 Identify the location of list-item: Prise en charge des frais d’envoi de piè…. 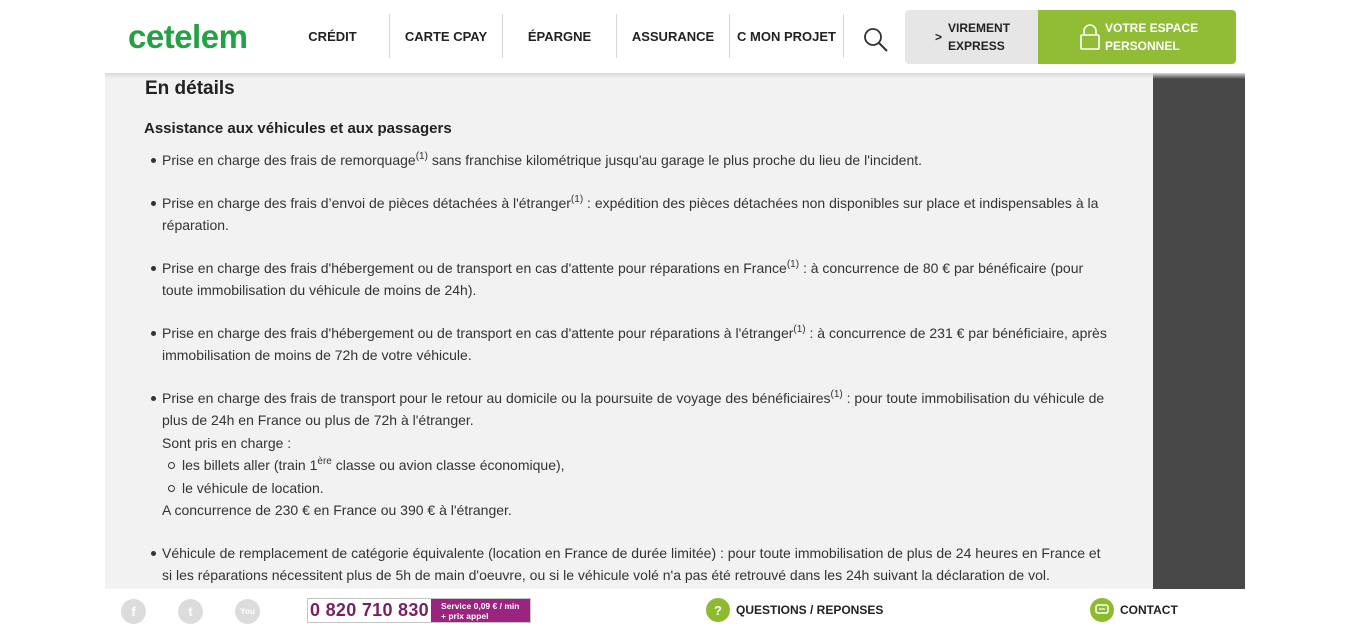
(631, 214).